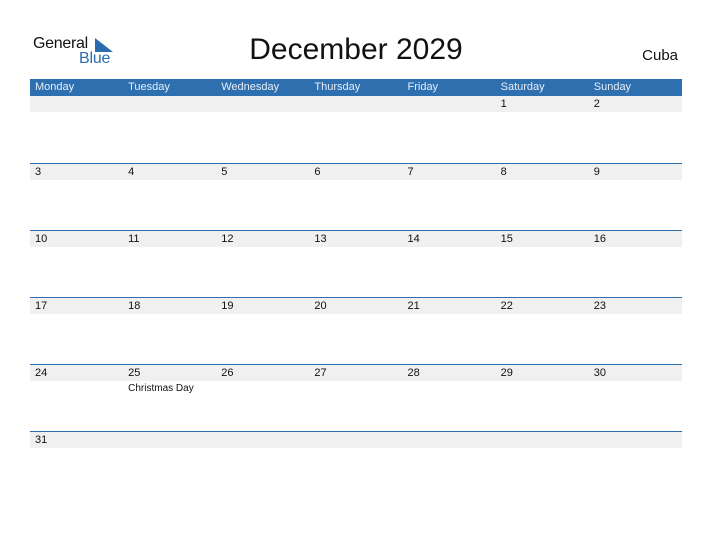 Image resolution: width=712 pixels, height=550 pixels. What do you see at coordinates (250, 87) in the screenshot?
I see `weekday-wednesday: Wednesday` at bounding box center [250, 87].